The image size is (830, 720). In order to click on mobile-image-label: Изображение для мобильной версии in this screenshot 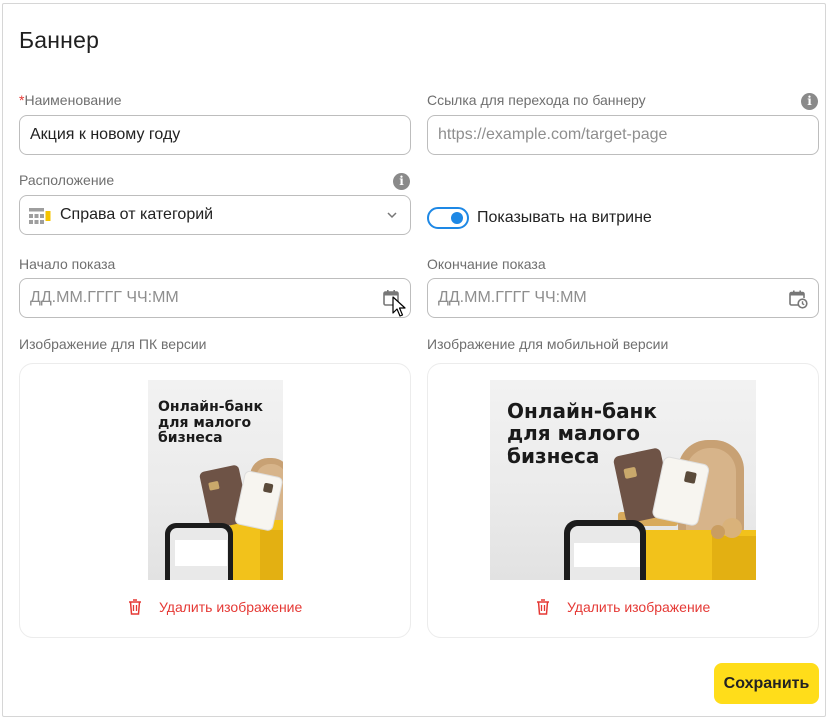, I will do `click(548, 344)`.